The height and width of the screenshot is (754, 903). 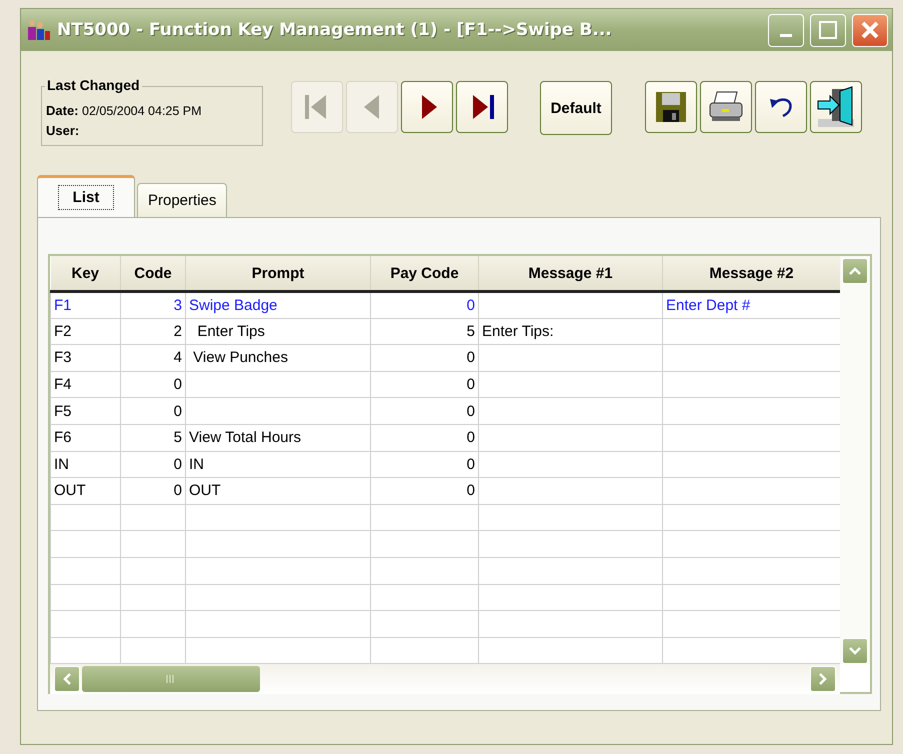 What do you see at coordinates (482, 107) in the screenshot?
I see `last-record-button` at bounding box center [482, 107].